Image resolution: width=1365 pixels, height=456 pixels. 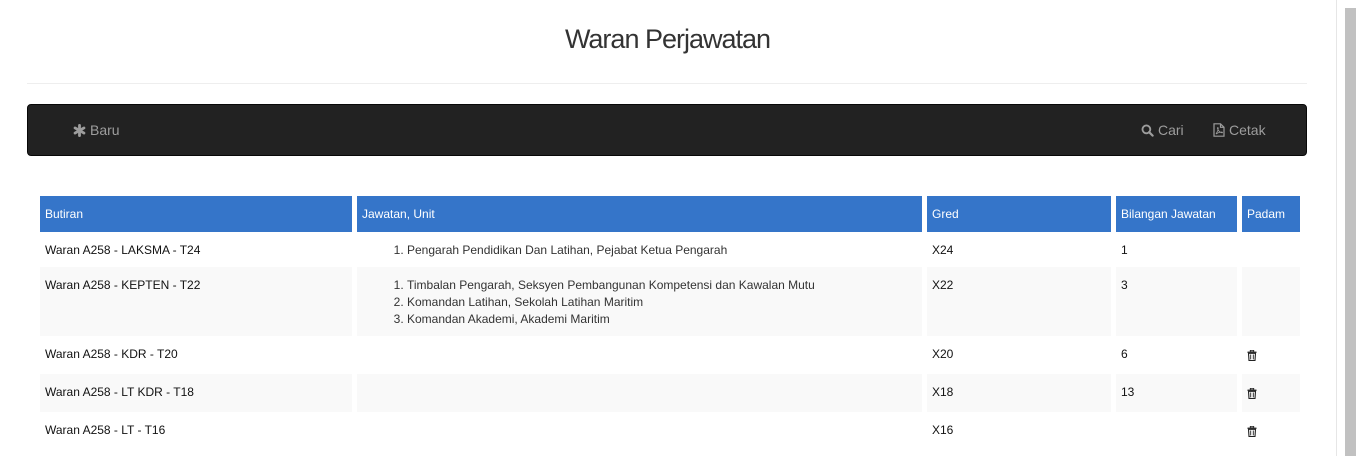 I want to click on cell-gred: X20, so click(x=943, y=354).